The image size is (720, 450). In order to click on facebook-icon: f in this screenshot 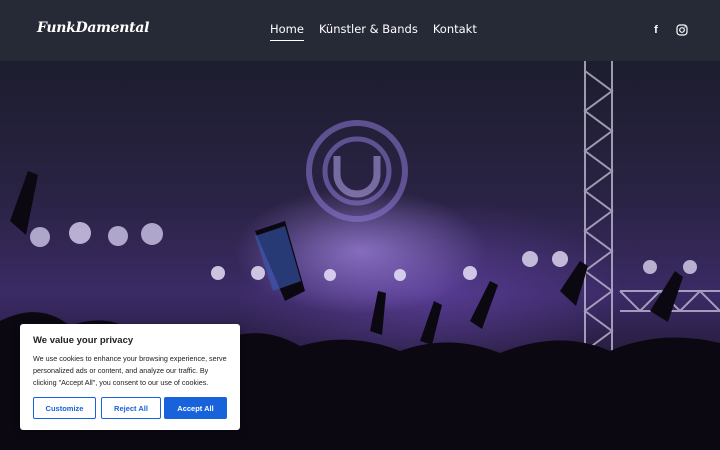, I will do `click(656, 30)`.